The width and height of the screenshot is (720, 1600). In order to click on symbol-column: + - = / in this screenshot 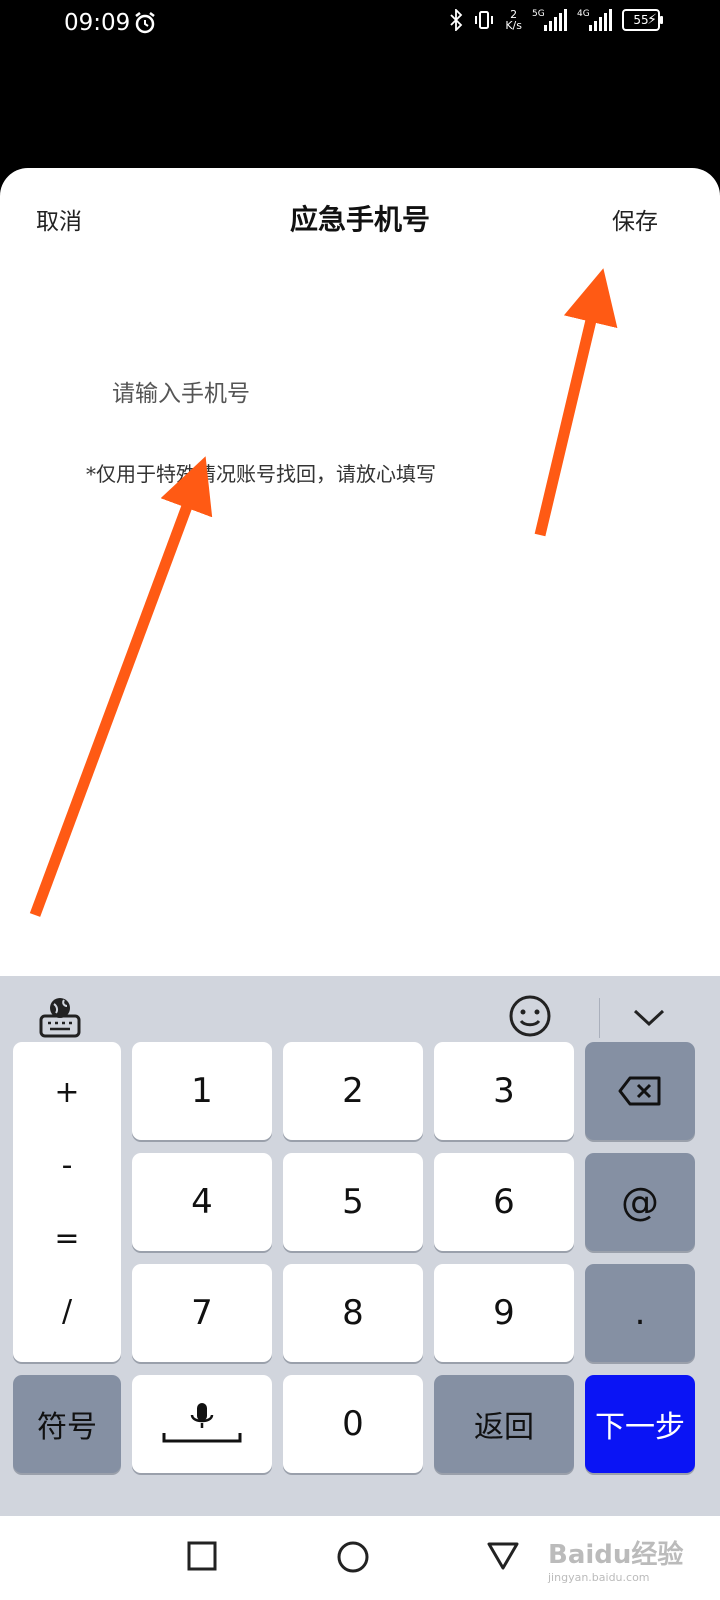, I will do `click(67, 1202)`.